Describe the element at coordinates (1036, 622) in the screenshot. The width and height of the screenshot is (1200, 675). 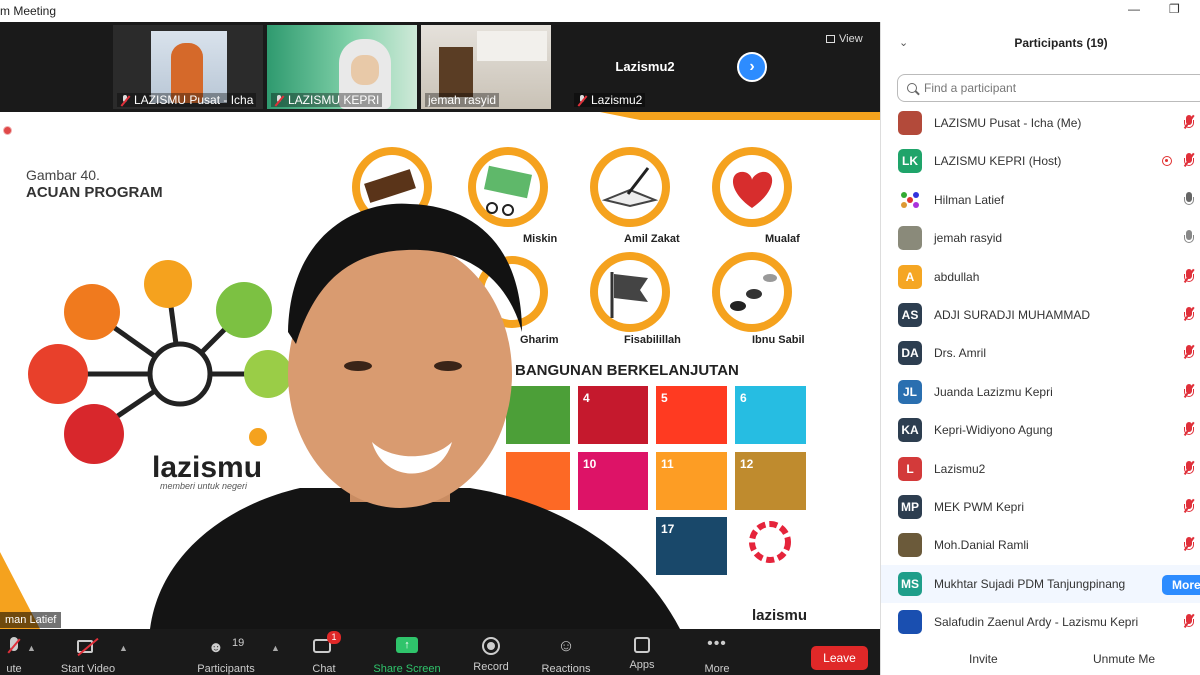
I see `participant-name: Salafudin Zaenul Ardy - Lazismu Kepri` at that location.